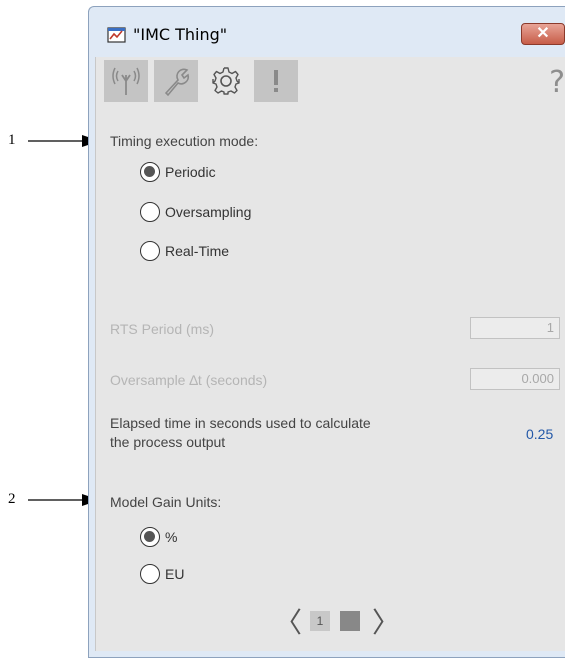  I want to click on close-button: ✕, so click(543, 34).